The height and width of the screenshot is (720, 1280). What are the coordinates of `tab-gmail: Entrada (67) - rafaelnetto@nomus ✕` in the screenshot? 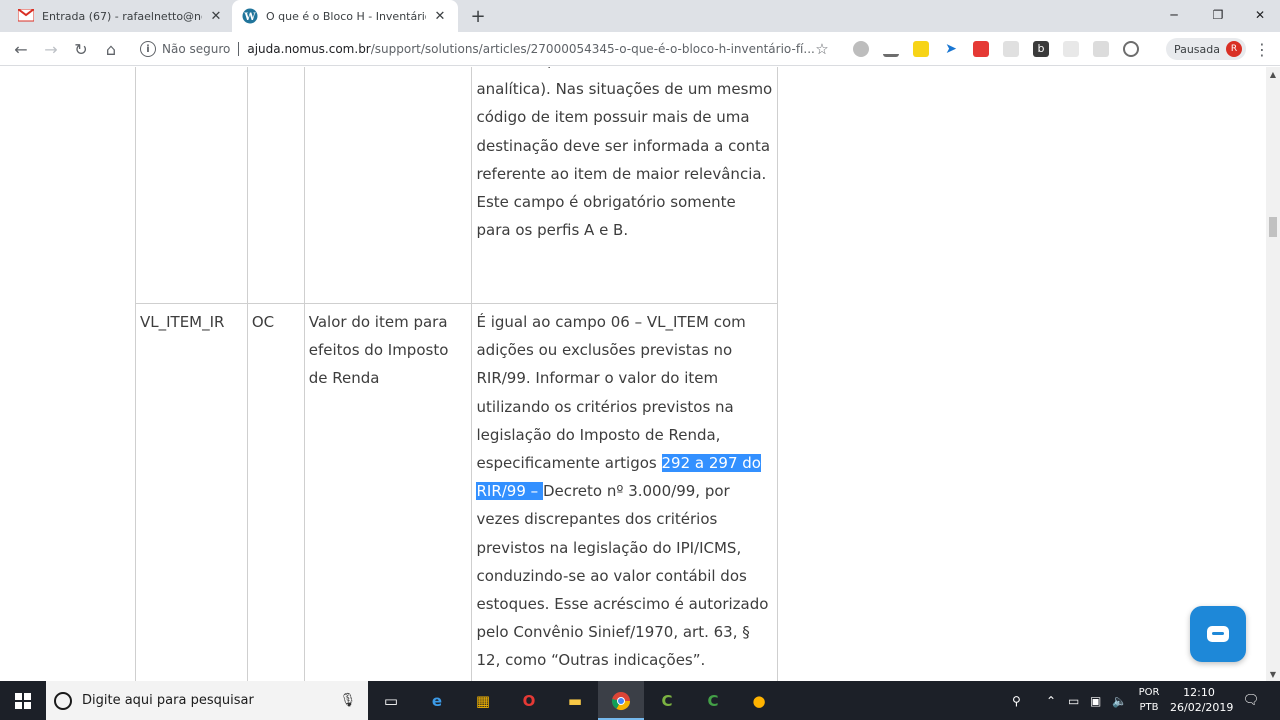 It's located at (121, 16).